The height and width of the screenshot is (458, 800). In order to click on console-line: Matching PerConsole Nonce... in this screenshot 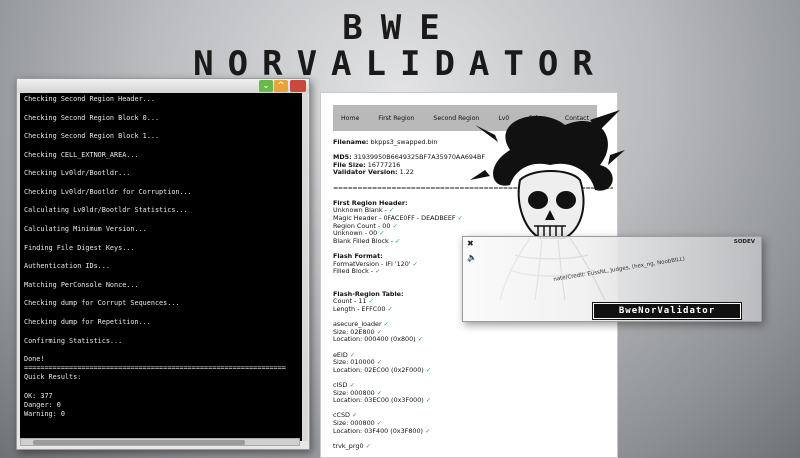, I will do `click(81, 284)`.